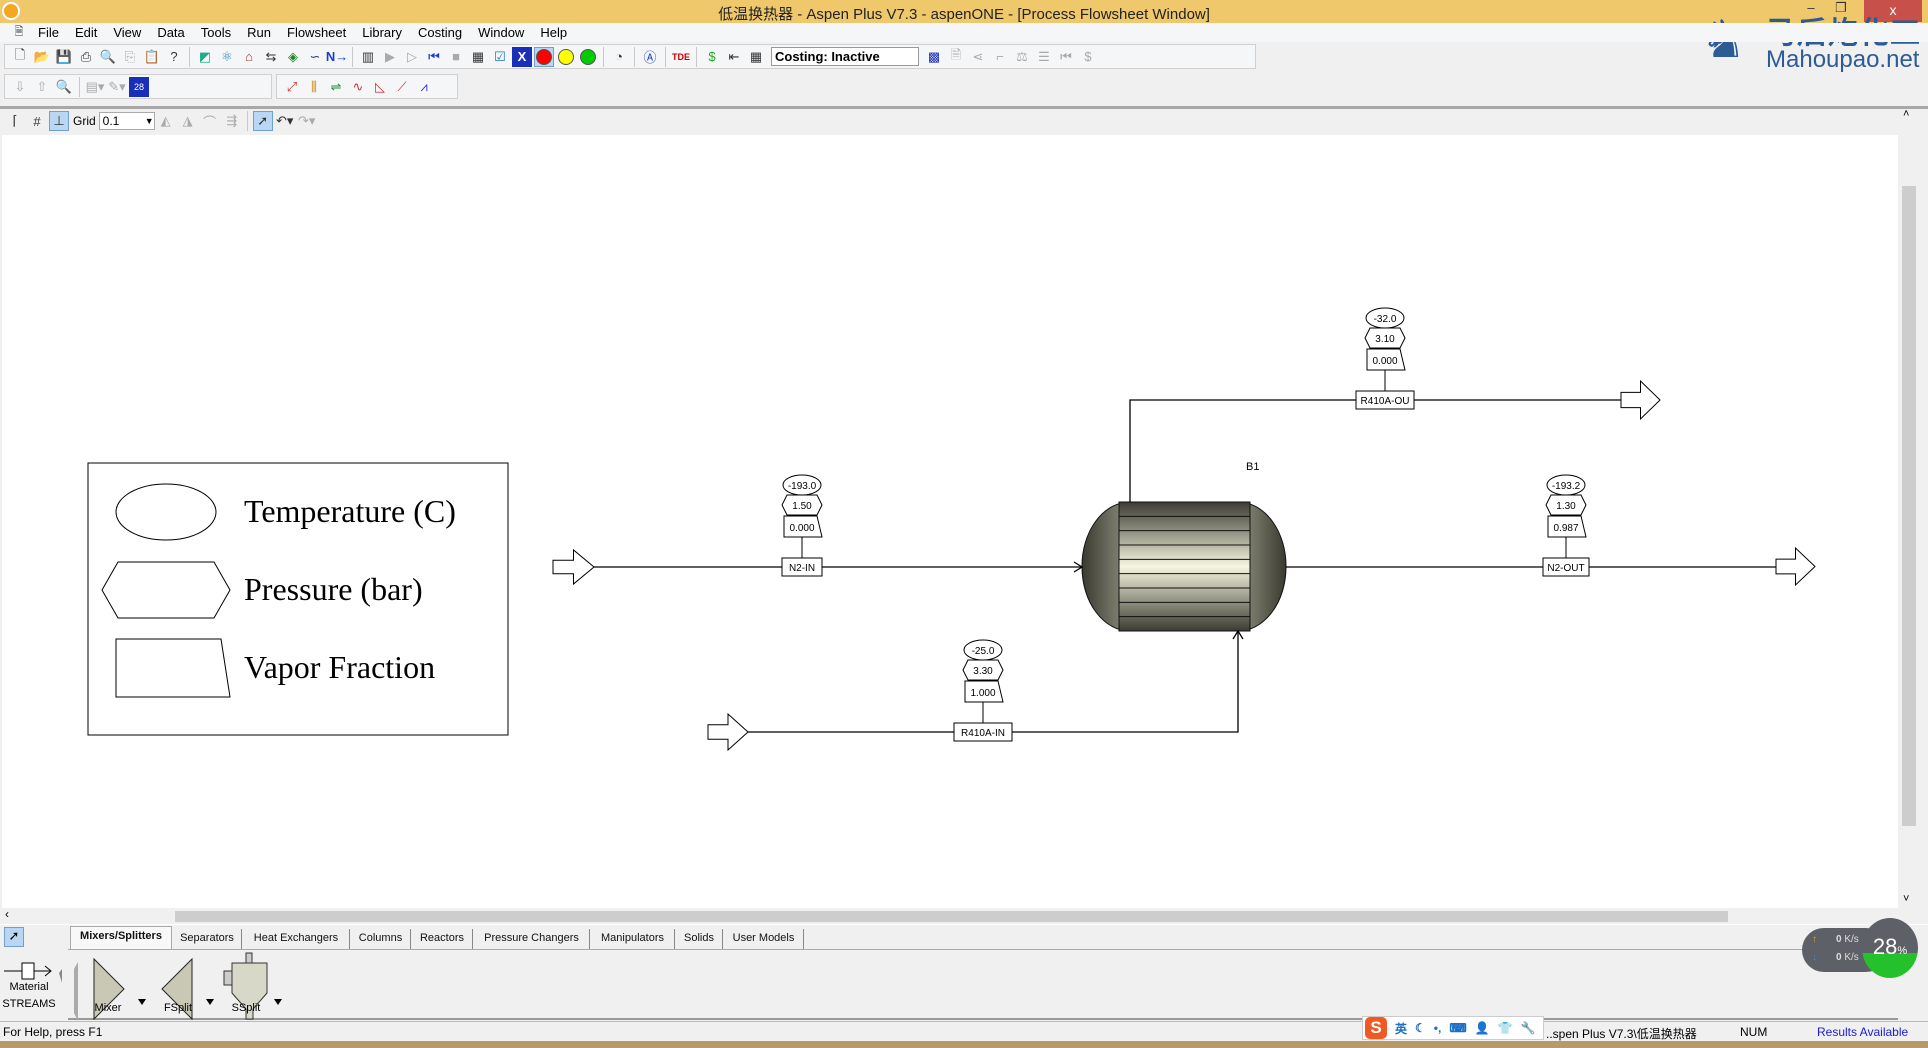  I want to click on heat-exchanger-block, so click(1184, 566).